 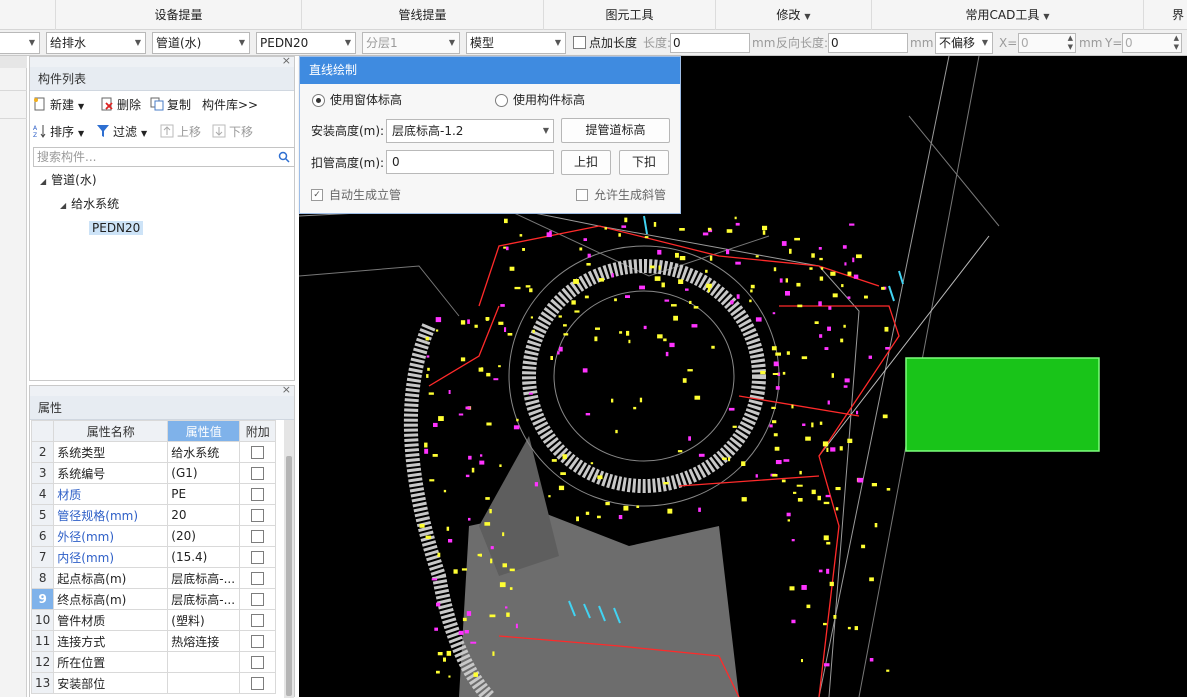 What do you see at coordinates (615, 130) in the screenshot?
I see `pick-pipe-elevation-button: 提管道标高` at bounding box center [615, 130].